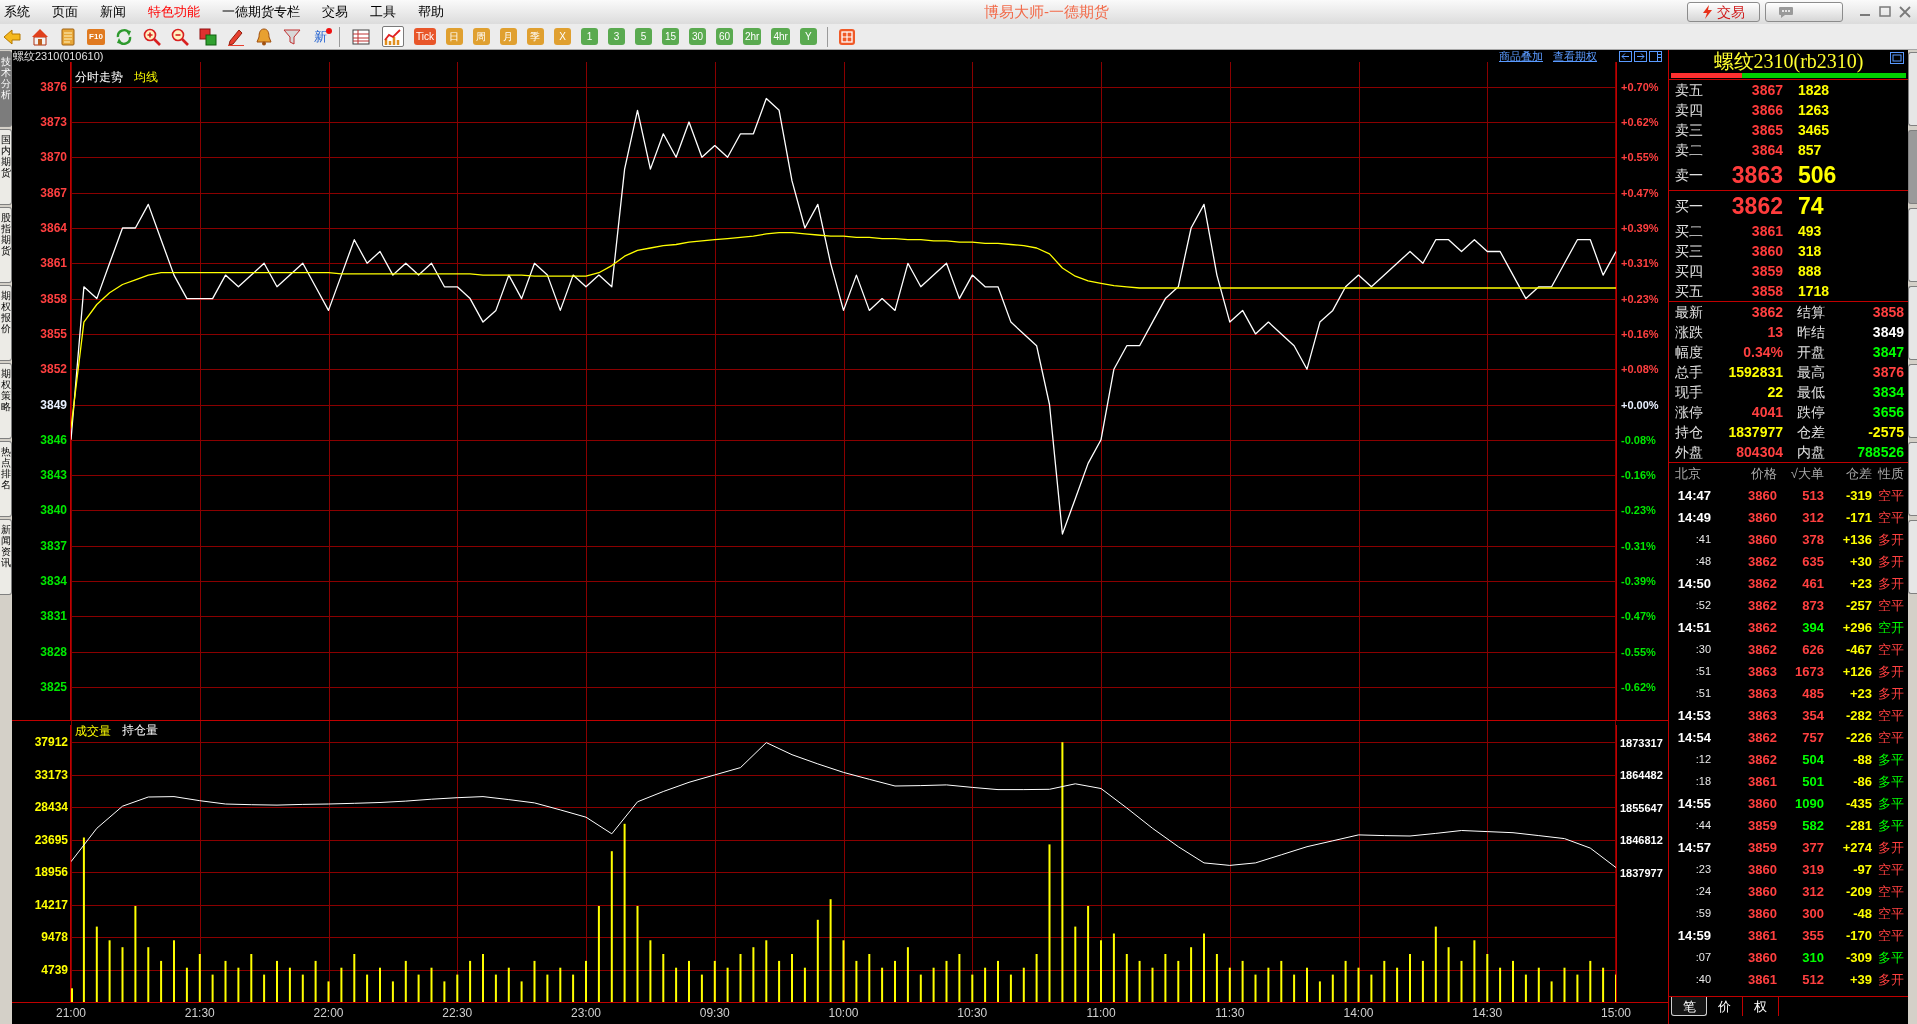 This screenshot has height=1024, width=1917. I want to click on period-button: 15, so click(670, 36).